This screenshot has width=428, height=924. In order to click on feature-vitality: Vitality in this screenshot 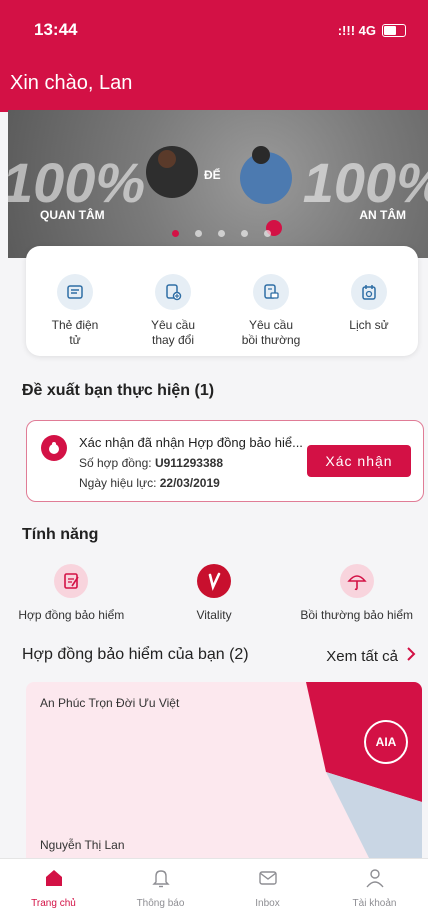, I will do `click(214, 593)`.